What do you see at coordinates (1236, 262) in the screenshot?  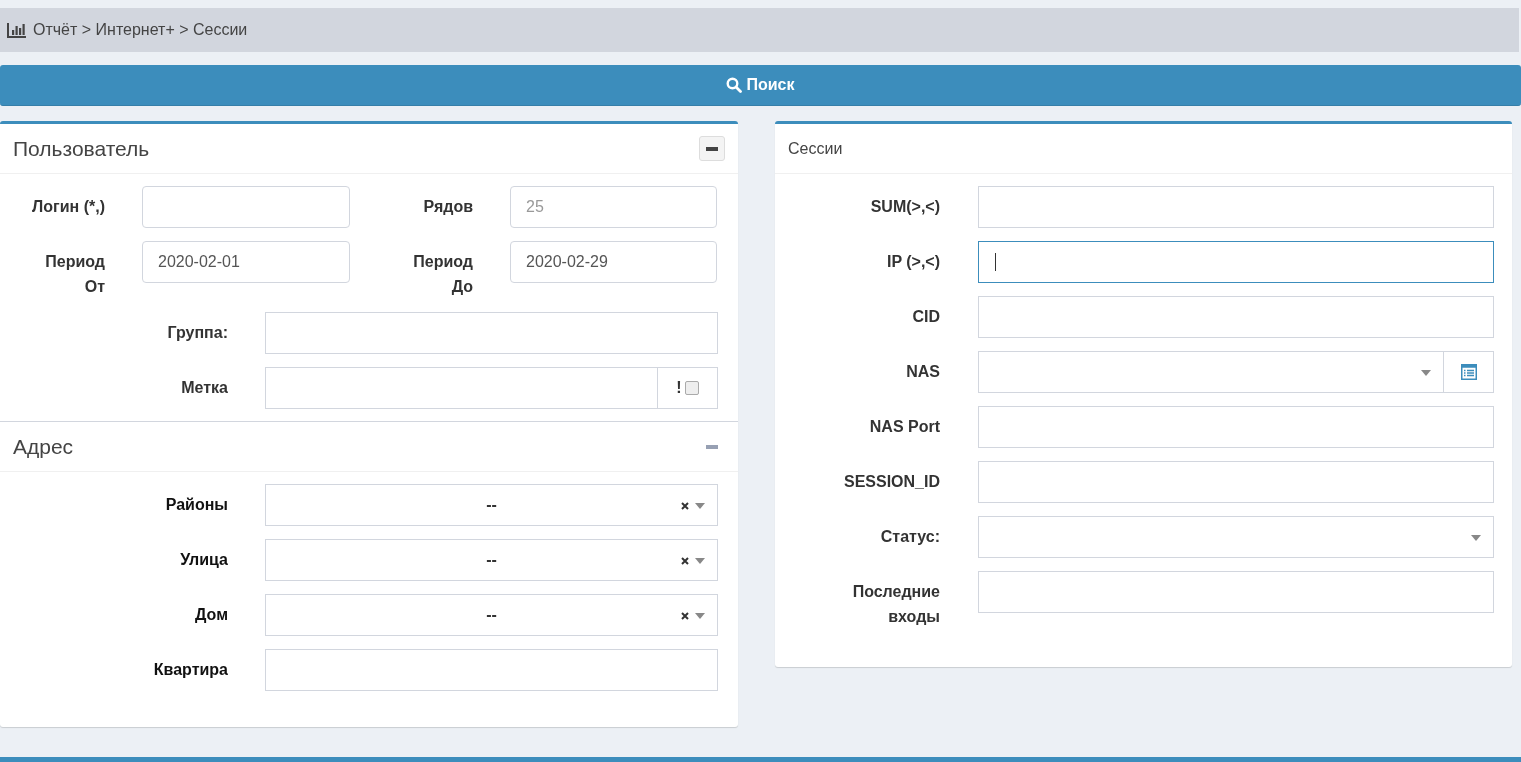 I see `input-field` at bounding box center [1236, 262].